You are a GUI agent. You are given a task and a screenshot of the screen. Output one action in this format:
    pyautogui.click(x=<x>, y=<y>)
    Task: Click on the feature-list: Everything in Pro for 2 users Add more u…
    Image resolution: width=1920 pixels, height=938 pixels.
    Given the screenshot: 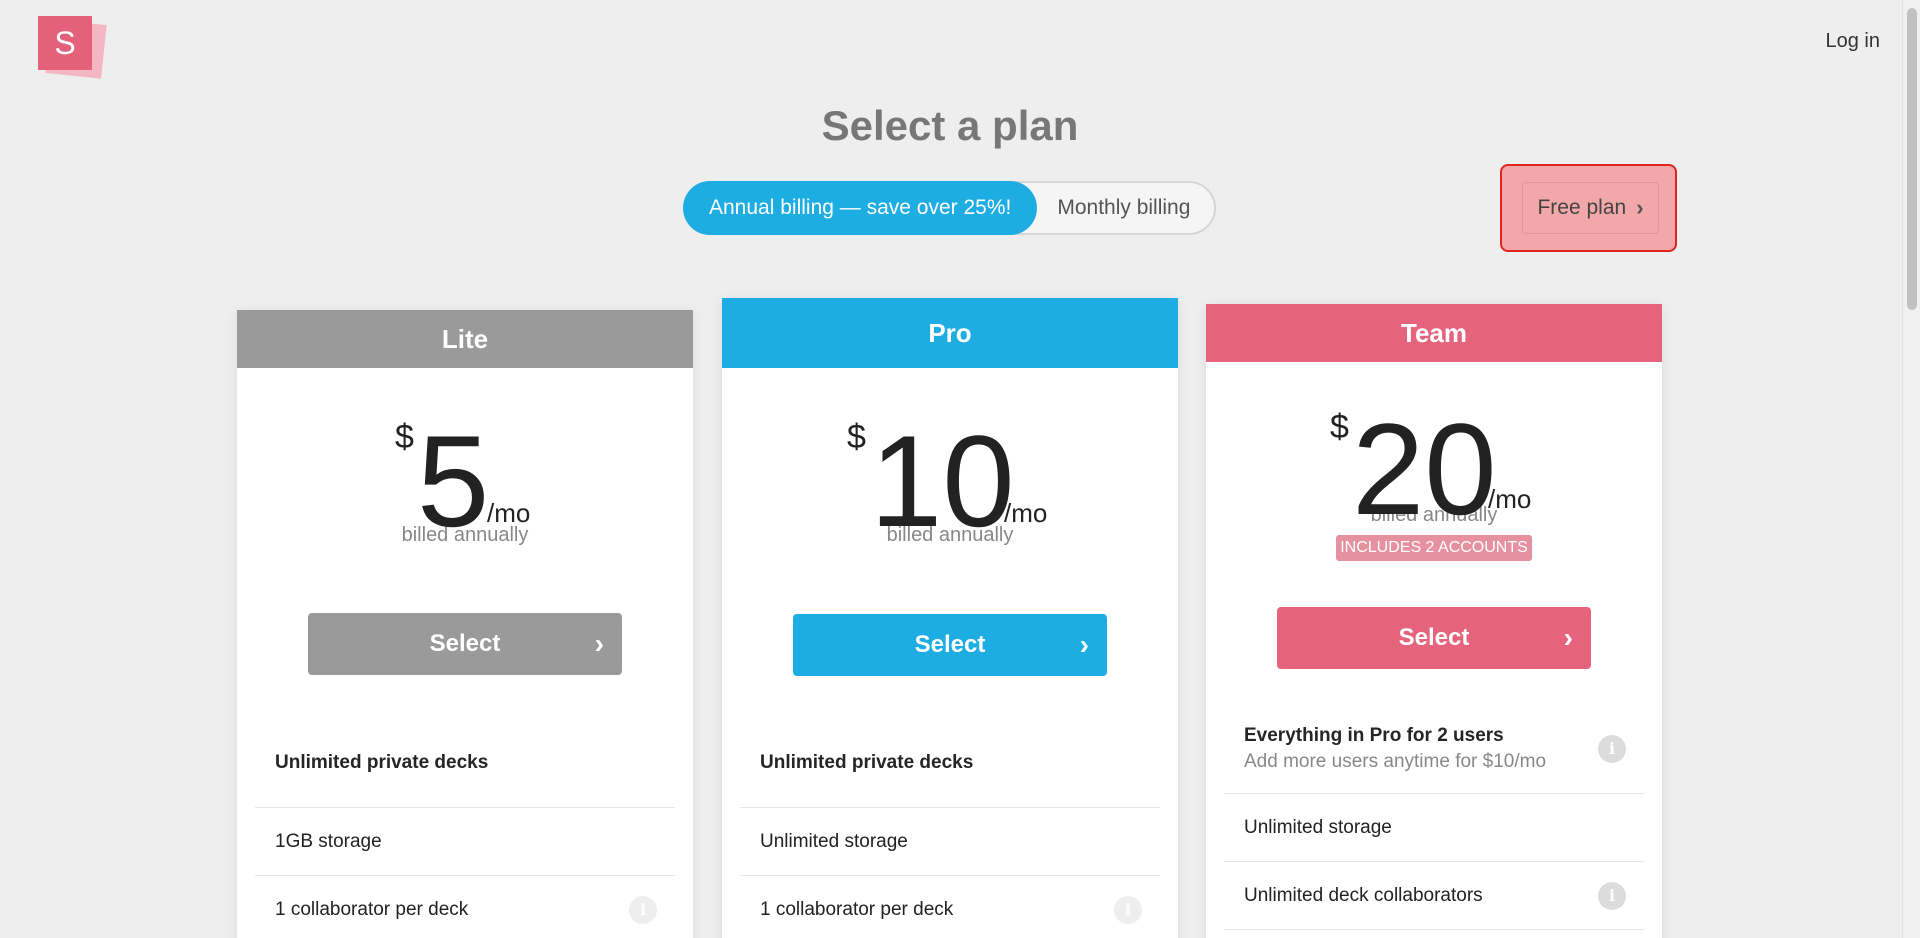 What is the action you would take?
    pyautogui.click(x=1434, y=817)
    